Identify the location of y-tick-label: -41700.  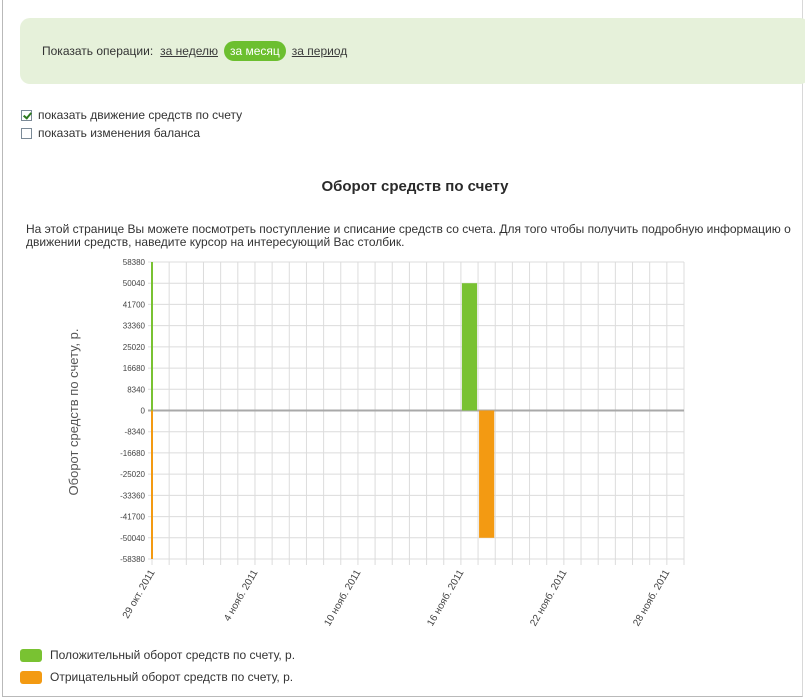
(132, 517).